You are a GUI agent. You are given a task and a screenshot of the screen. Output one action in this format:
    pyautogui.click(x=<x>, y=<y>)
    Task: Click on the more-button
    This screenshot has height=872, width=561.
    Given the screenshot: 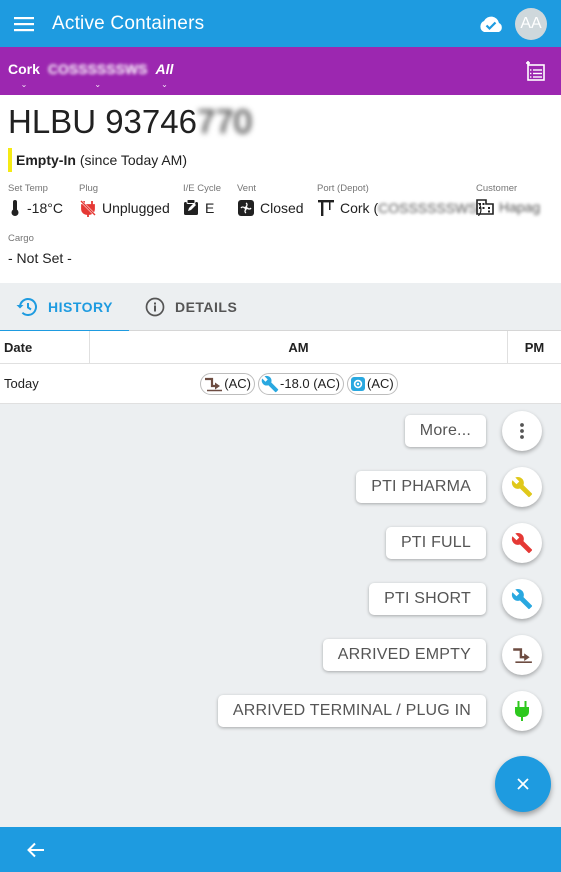 What is the action you would take?
    pyautogui.click(x=522, y=431)
    